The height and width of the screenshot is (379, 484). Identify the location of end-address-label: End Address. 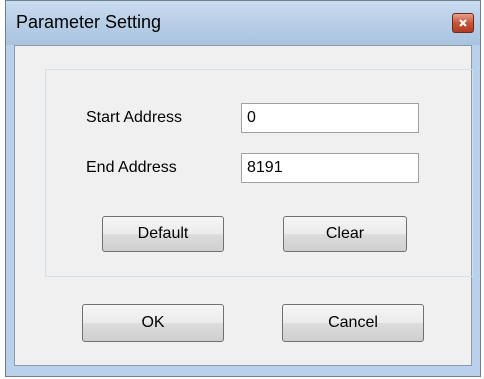
(131, 167).